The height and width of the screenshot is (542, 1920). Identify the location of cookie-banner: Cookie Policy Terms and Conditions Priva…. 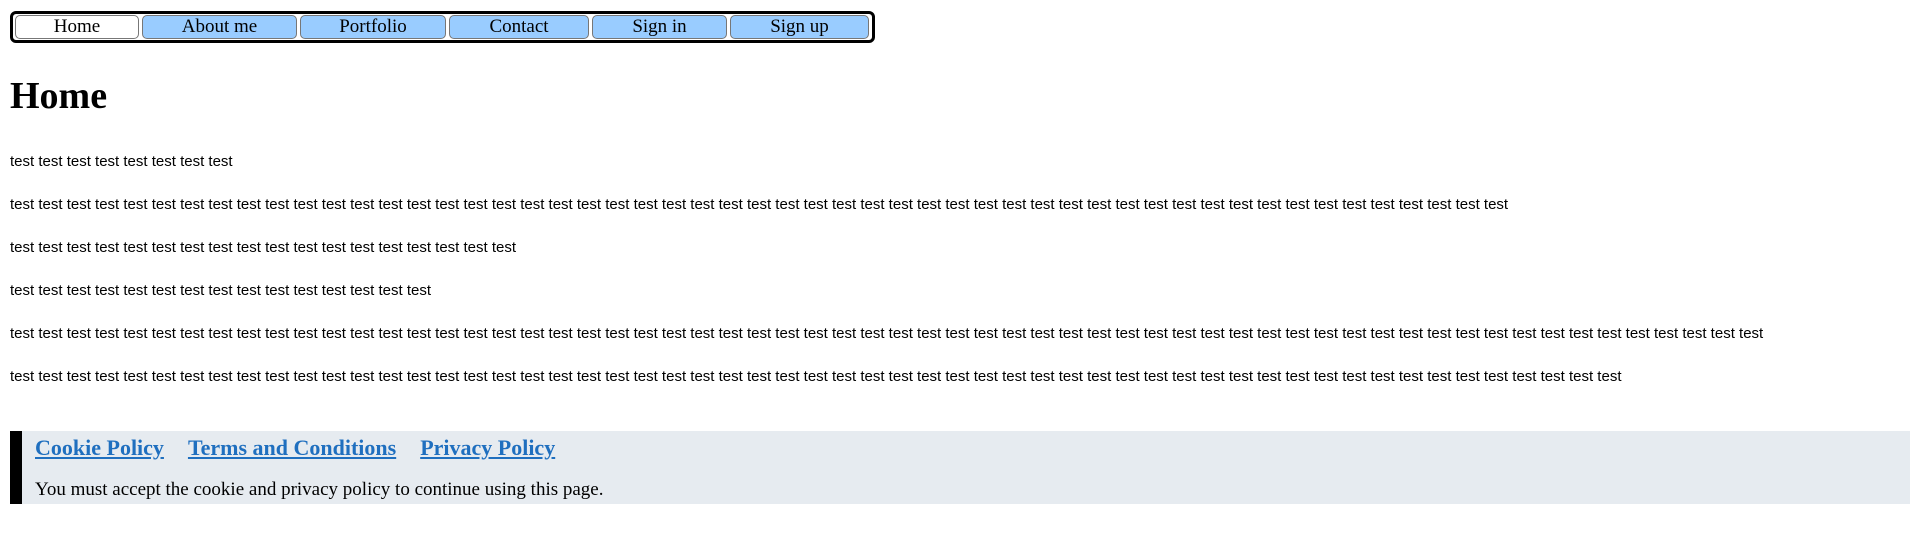
(960, 467).